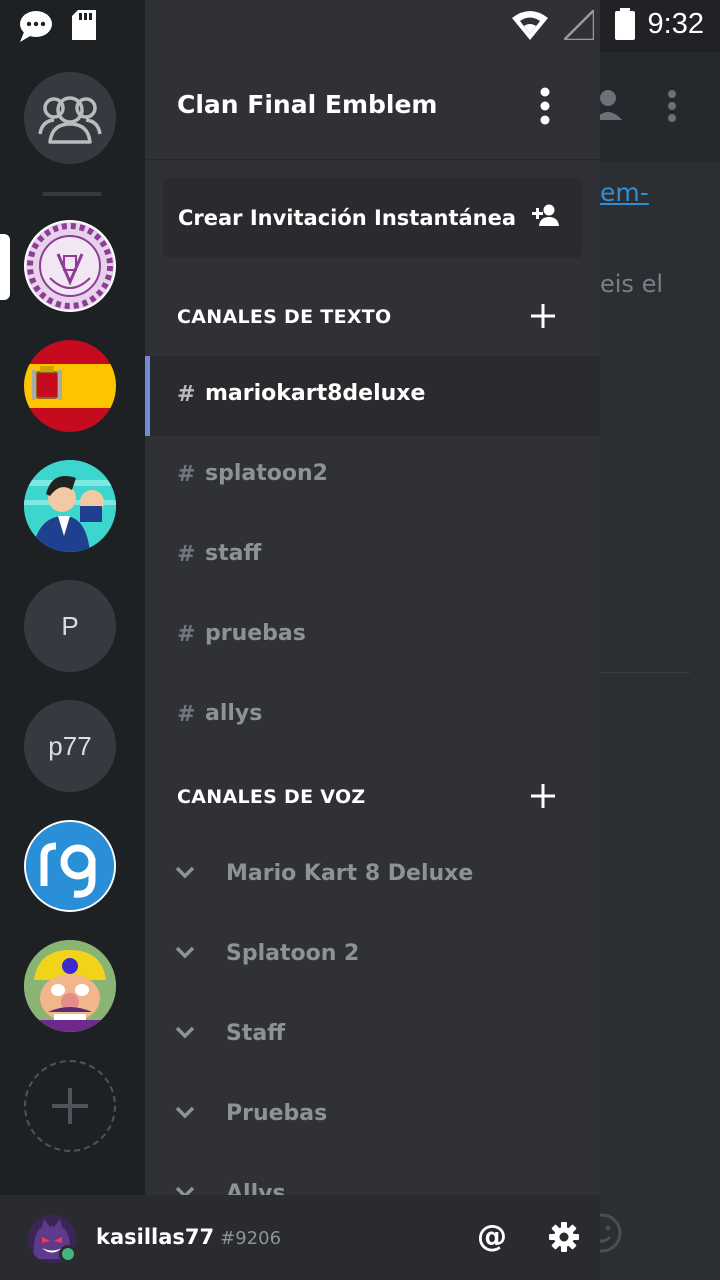  What do you see at coordinates (233, 553) in the screenshot?
I see `channel-name: staff` at bounding box center [233, 553].